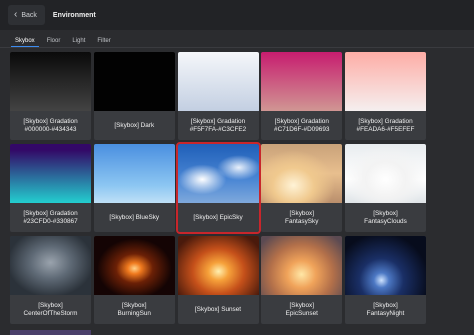 This screenshot has height=335, width=474. Describe the element at coordinates (16, 14) in the screenshot. I see `chevron-left-icon: ‹` at that location.